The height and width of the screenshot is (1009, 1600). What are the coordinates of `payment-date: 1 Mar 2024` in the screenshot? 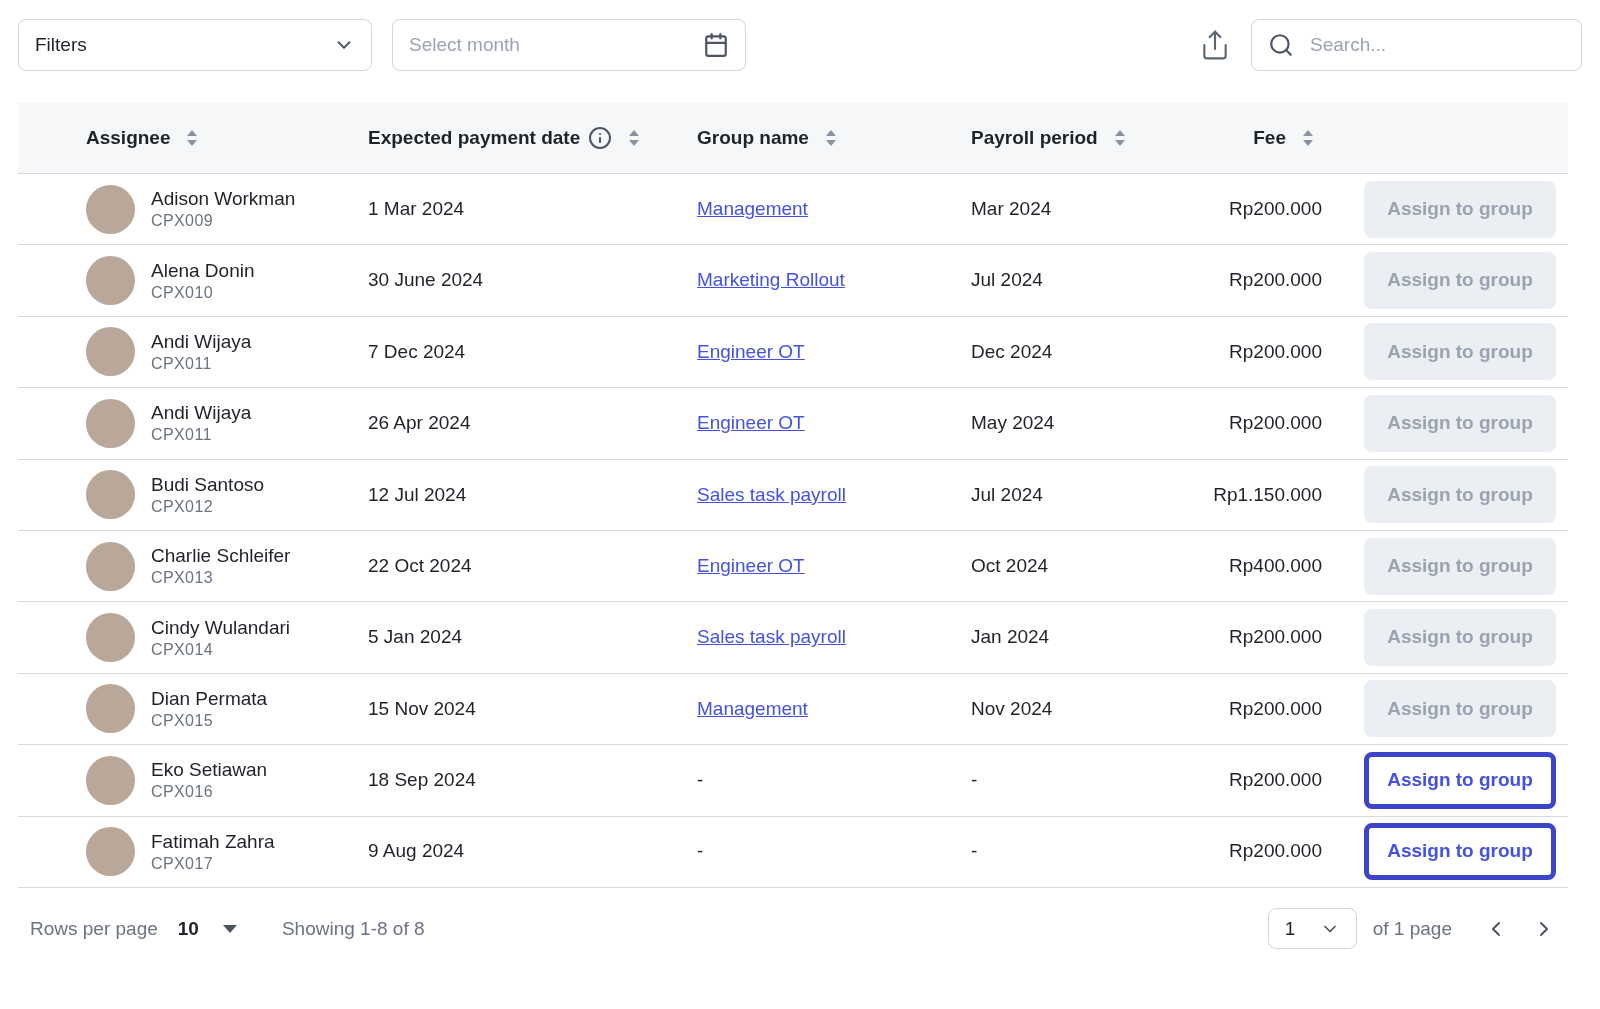 It's located at (417, 208).